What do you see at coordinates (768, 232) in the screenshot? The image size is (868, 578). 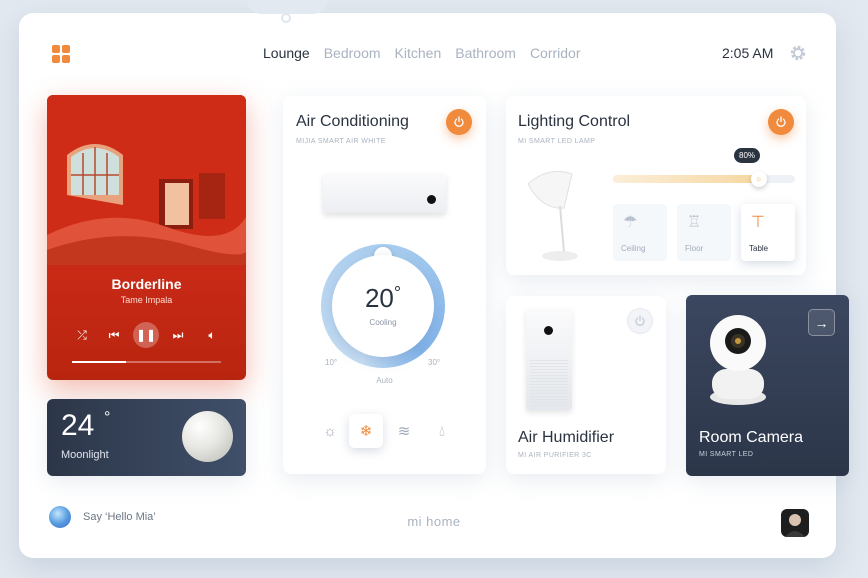 I see `light-table-button: ⊤ Table` at bounding box center [768, 232].